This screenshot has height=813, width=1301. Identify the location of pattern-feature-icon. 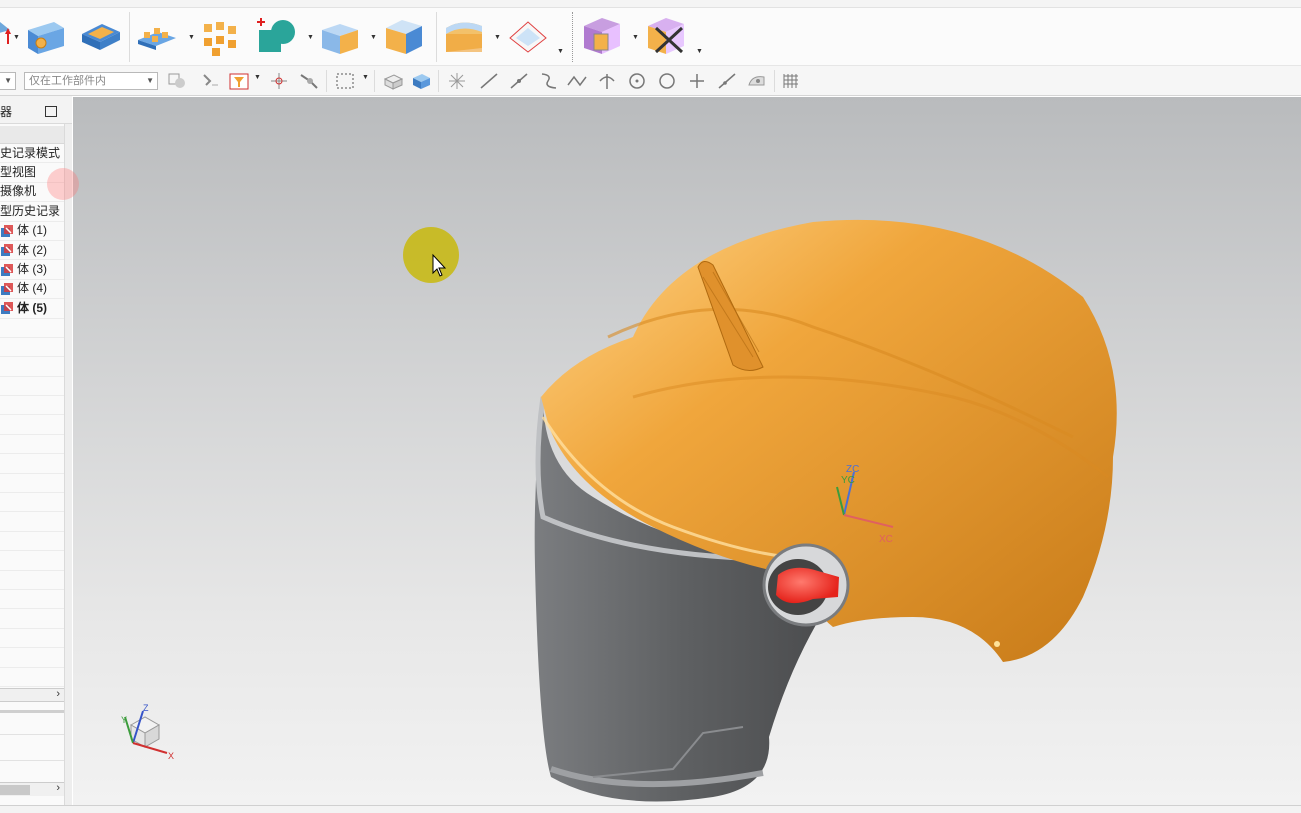
(156, 36).